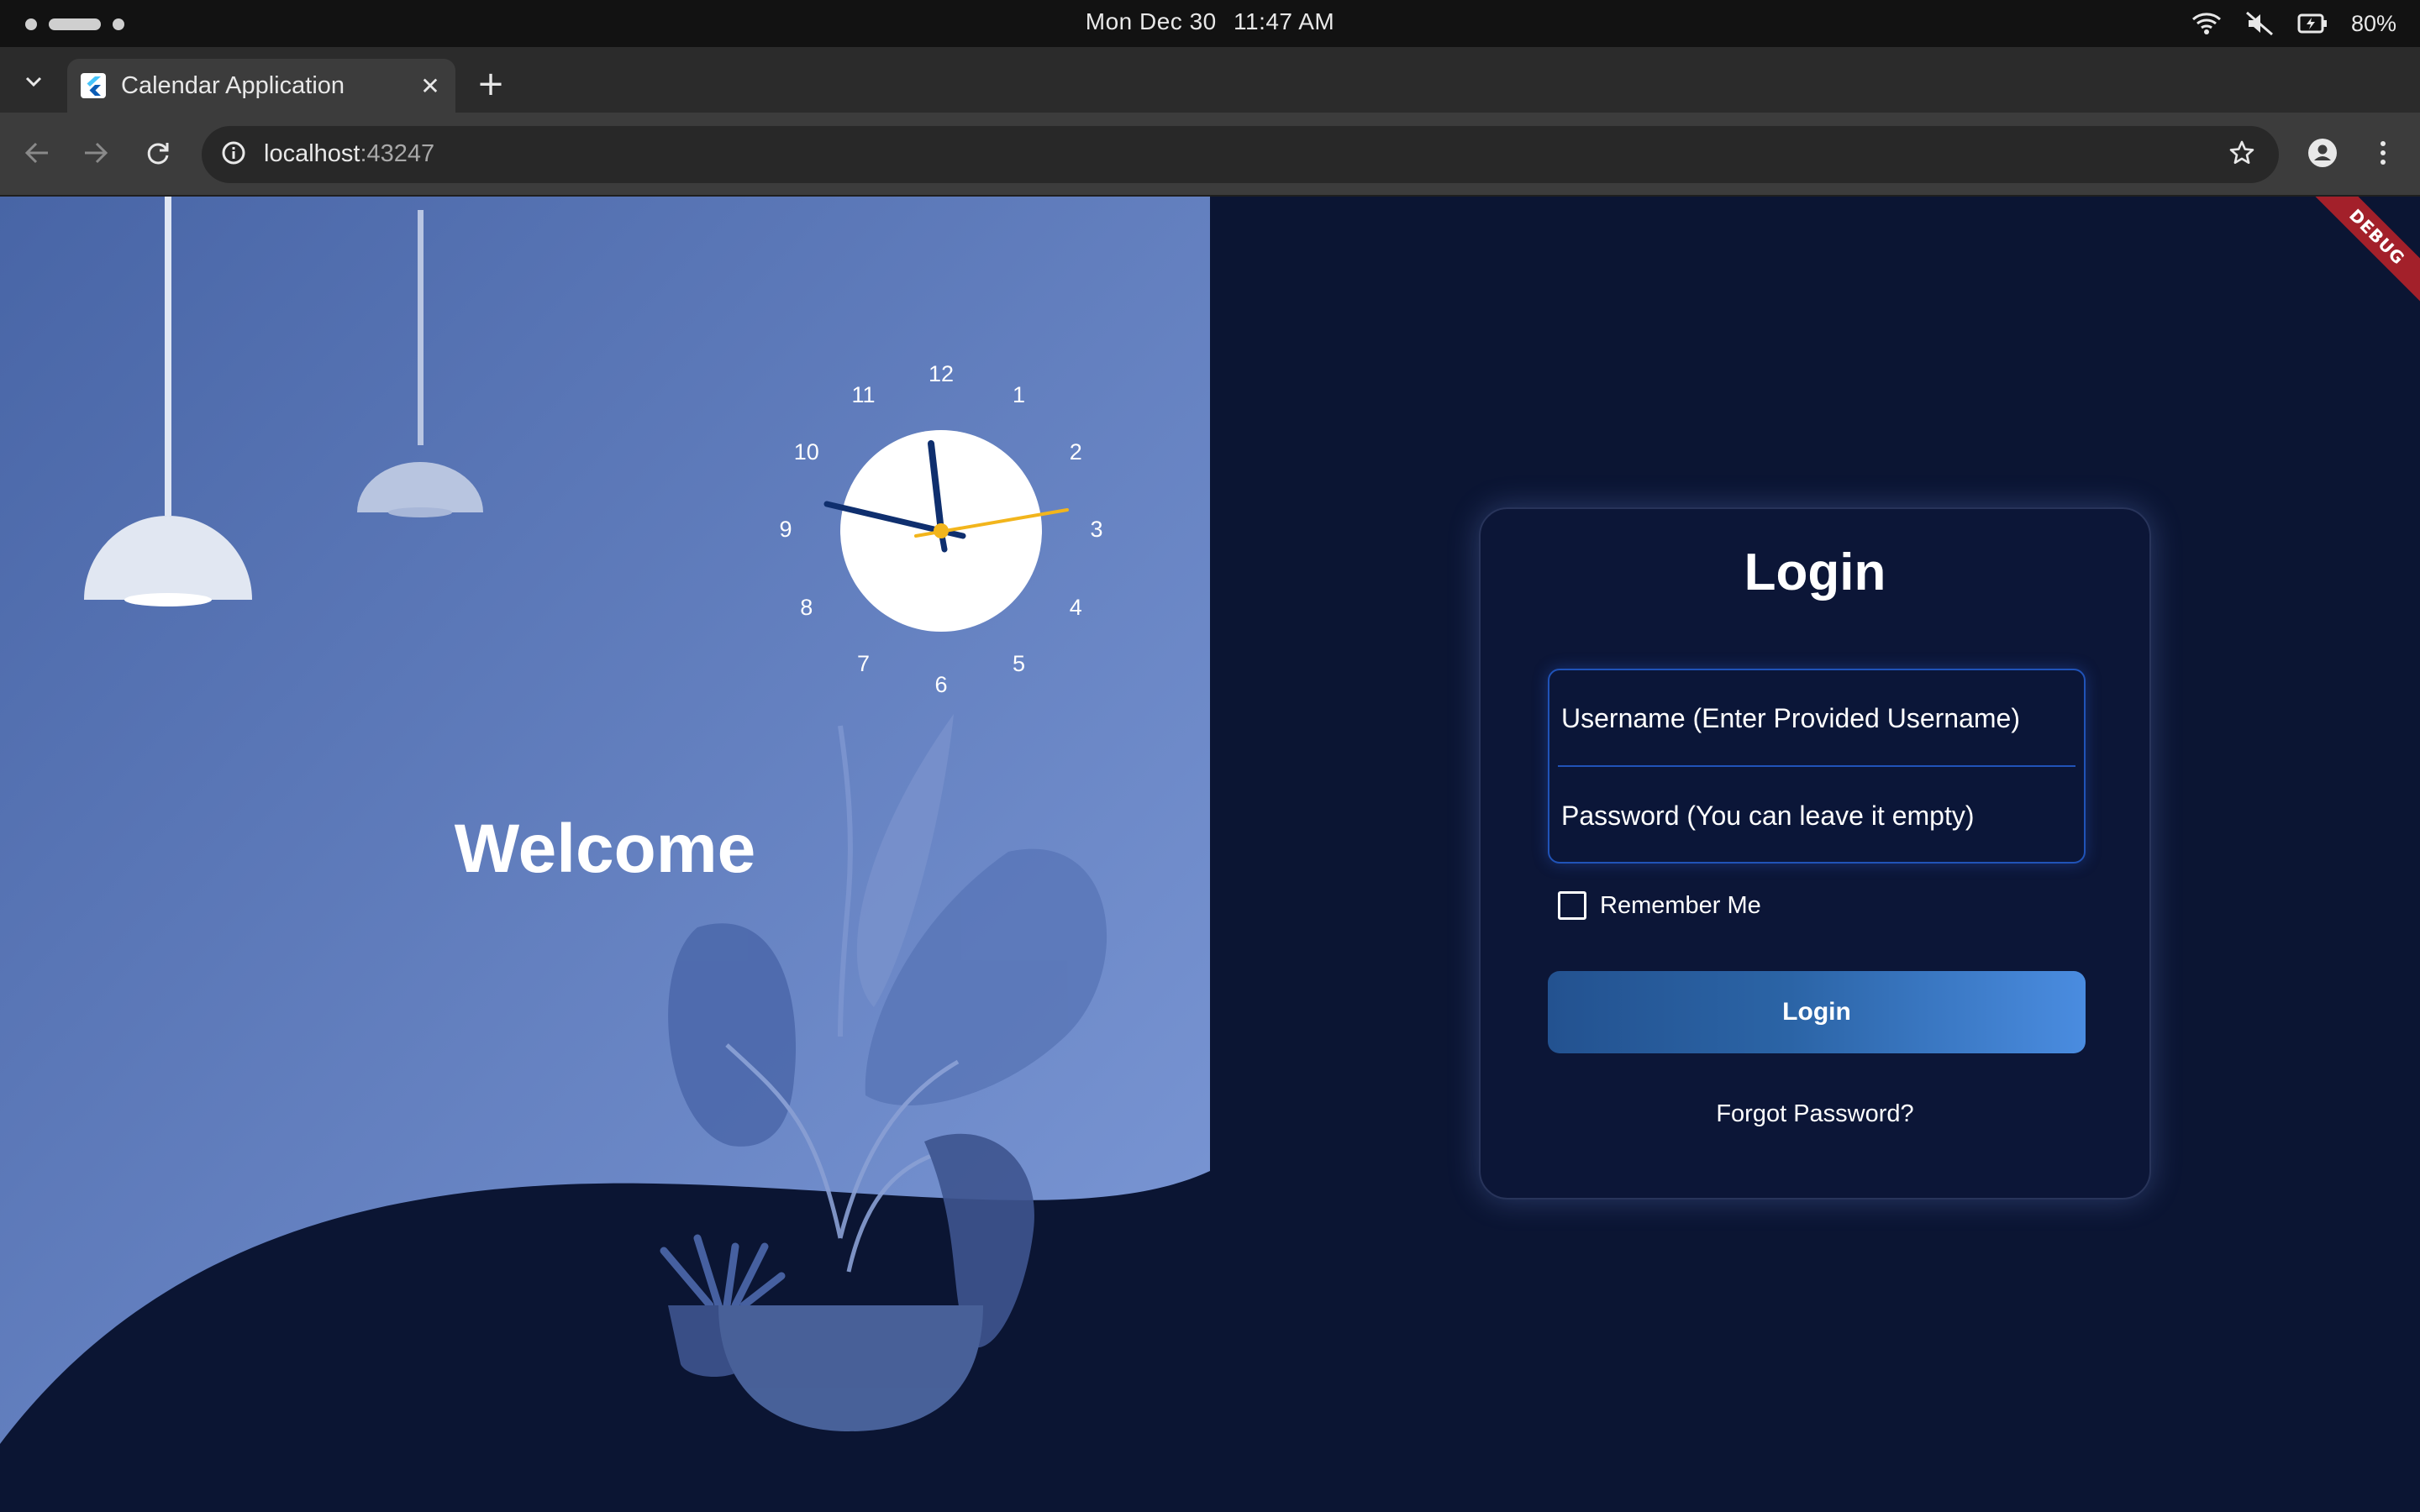 The height and width of the screenshot is (1512, 2420). Describe the element at coordinates (864, 394) in the screenshot. I see `clock-numeral: 11` at that location.